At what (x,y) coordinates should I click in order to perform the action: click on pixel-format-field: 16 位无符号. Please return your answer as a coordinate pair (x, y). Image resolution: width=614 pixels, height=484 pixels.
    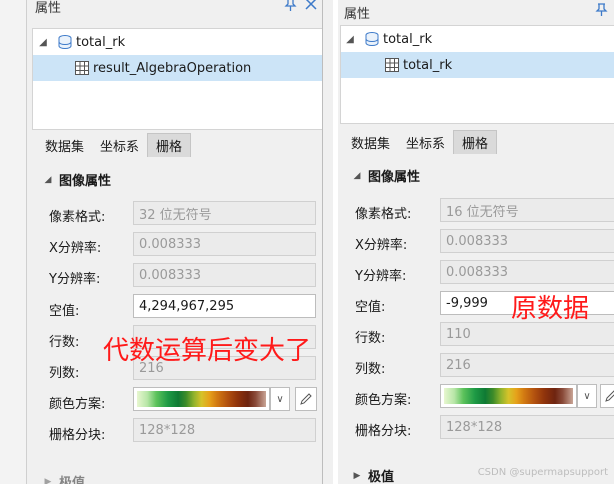
    Looking at the image, I should click on (527, 210).